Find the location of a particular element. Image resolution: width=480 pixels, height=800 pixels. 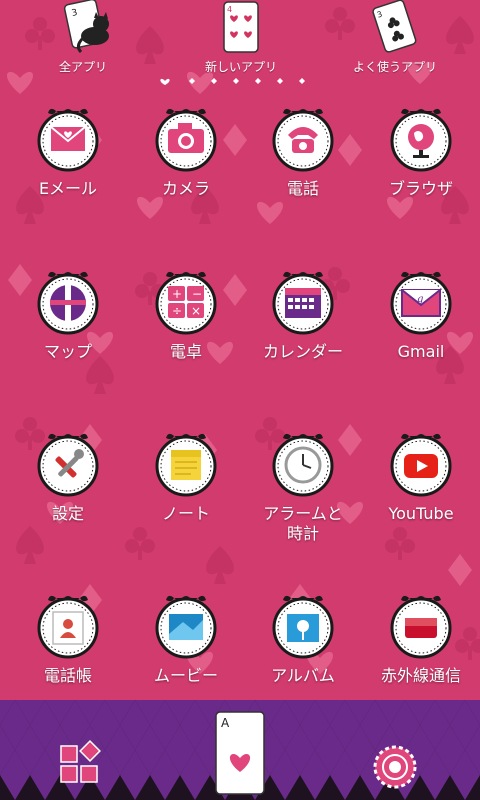

app-label: ムービー is located at coordinates (185, 675).